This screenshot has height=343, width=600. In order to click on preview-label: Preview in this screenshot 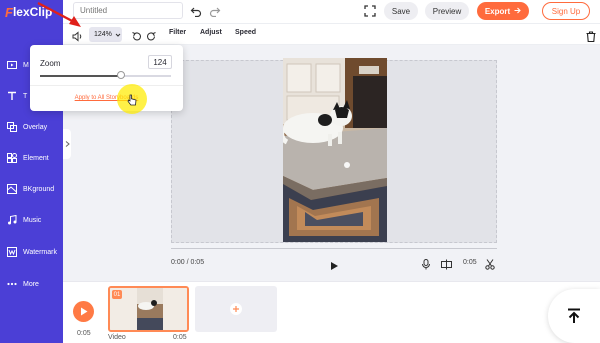, I will do `click(447, 11)`.